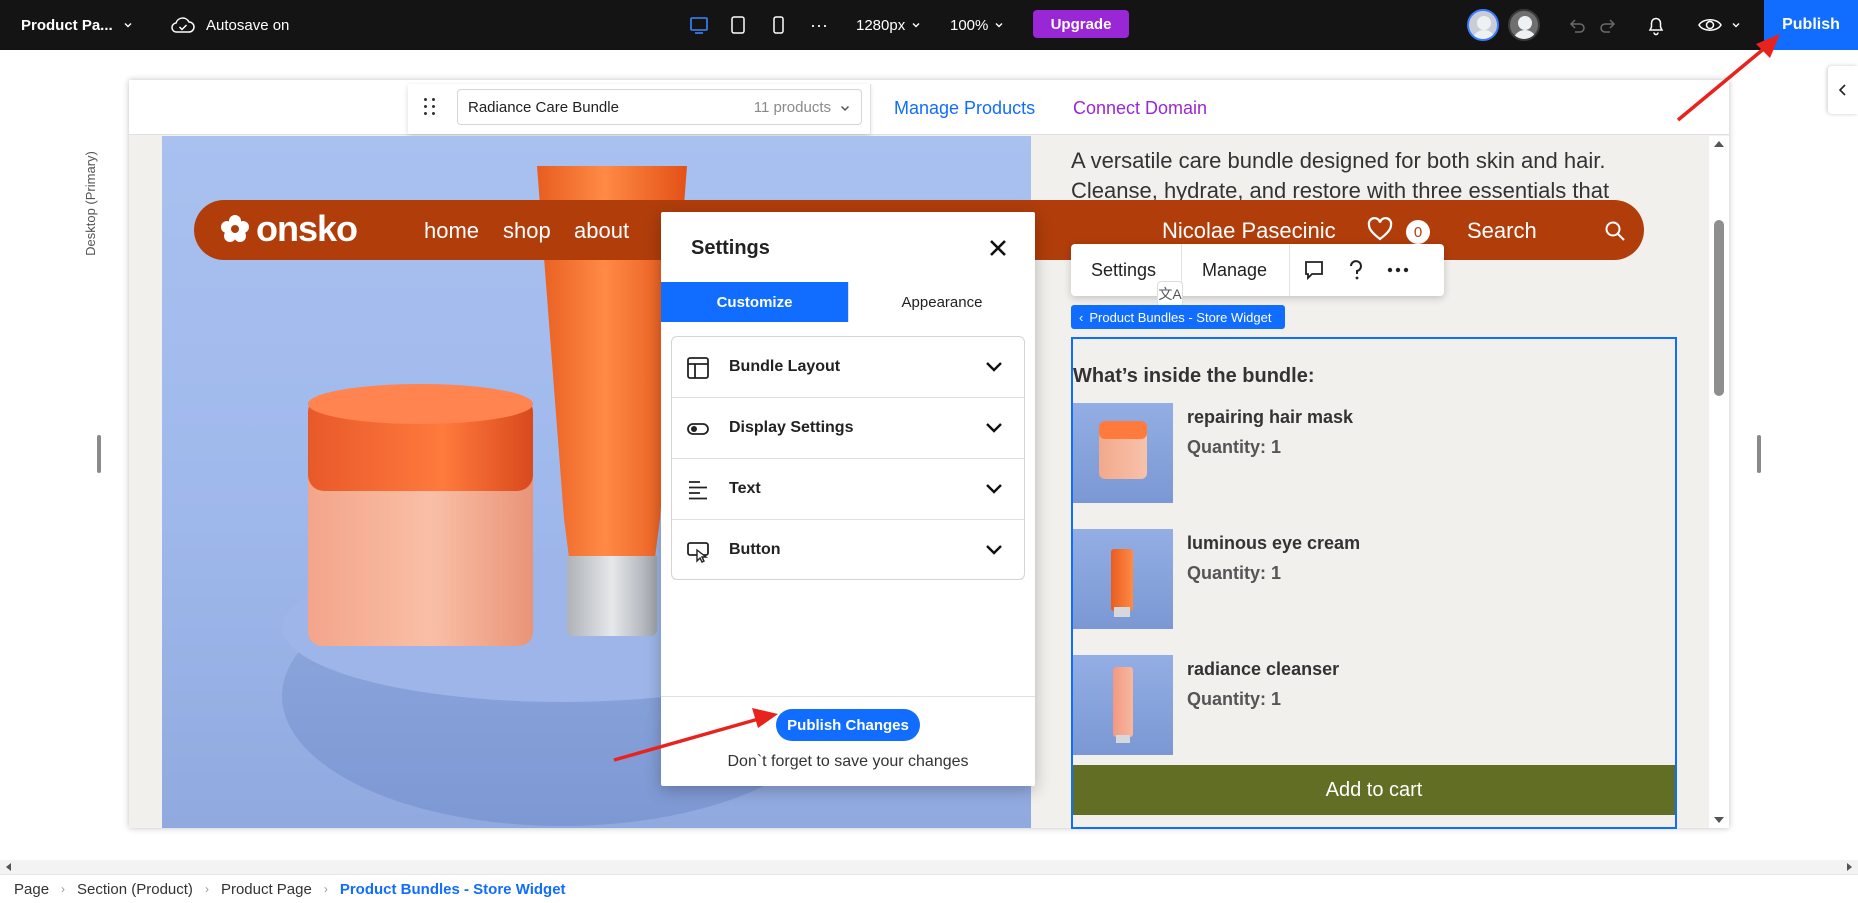 This screenshot has width=1858, height=903. Describe the element at coordinates (745, 488) in the screenshot. I see `section-label: Text` at that location.